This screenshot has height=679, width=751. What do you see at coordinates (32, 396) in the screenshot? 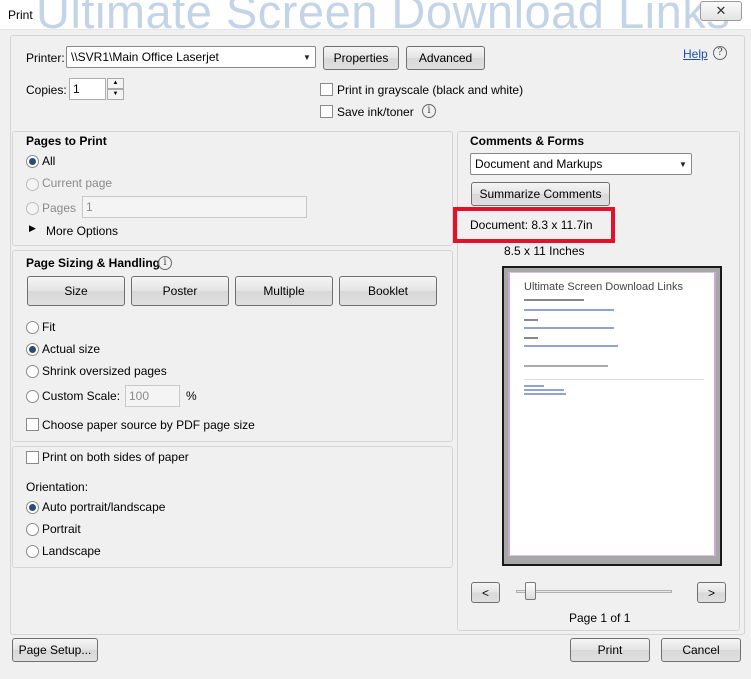
I see `custom-scale-radio` at bounding box center [32, 396].